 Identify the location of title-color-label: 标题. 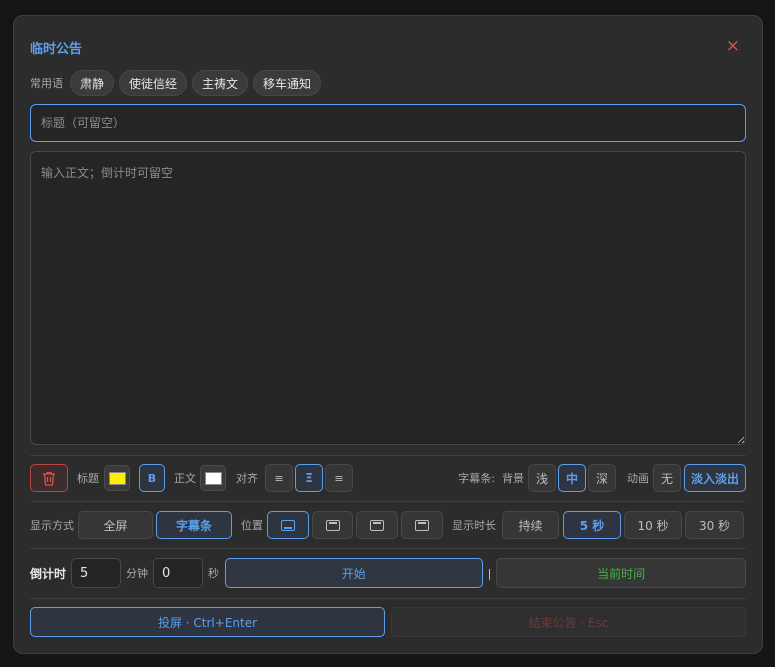
(88, 478).